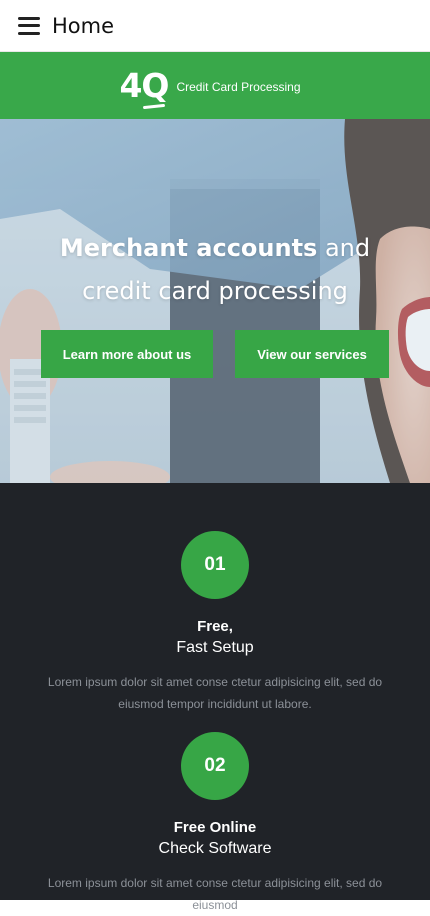  I want to click on feature-number-badge: 02, so click(215, 766).